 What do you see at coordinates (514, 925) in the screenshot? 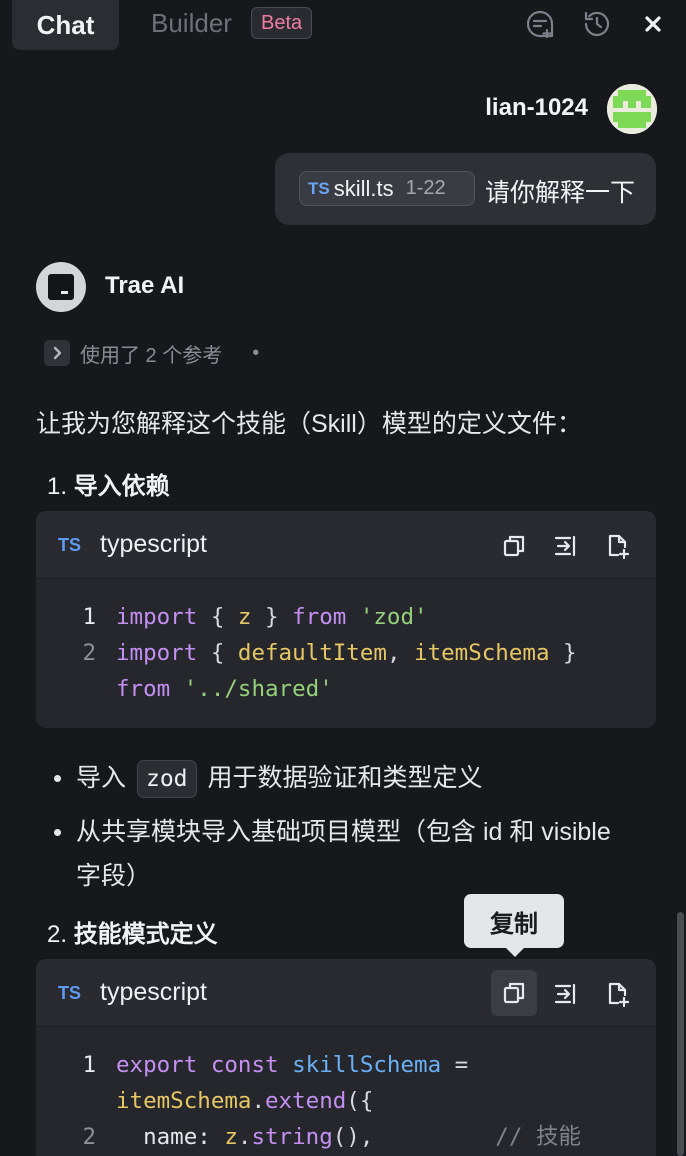
I see `copy-tooltip: 复制` at bounding box center [514, 925].